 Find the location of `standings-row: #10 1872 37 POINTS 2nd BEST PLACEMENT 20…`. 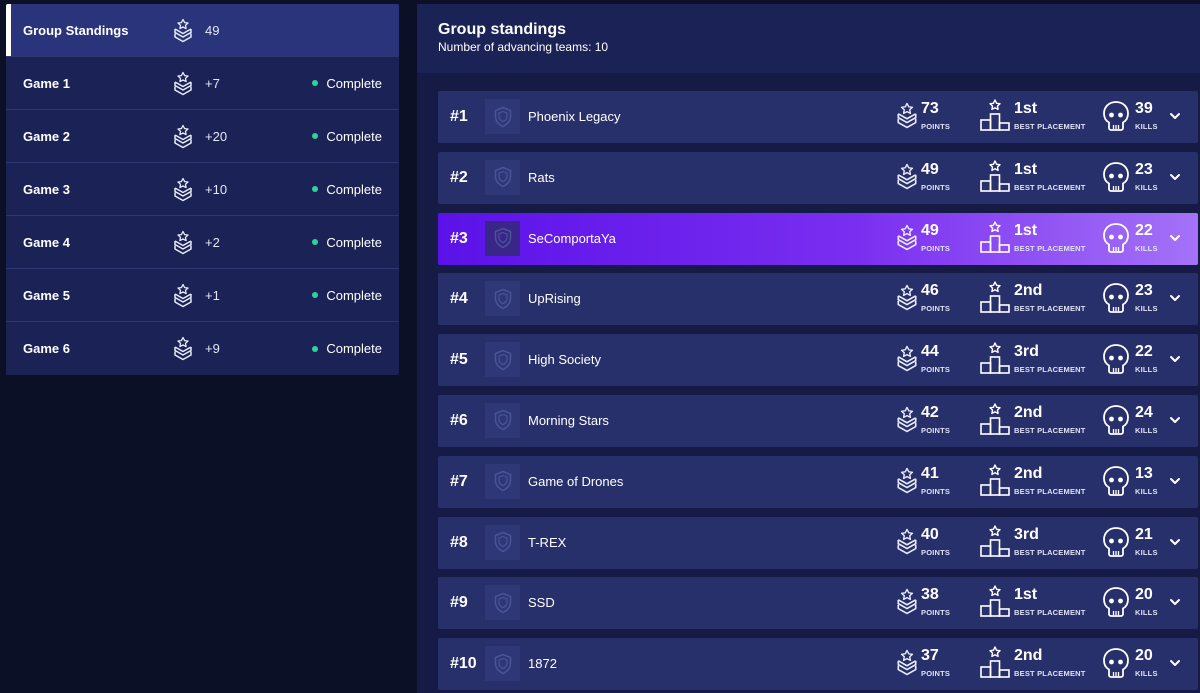

standings-row: #10 1872 37 POINTS 2nd BEST PLACEMENT 20… is located at coordinates (818, 664).